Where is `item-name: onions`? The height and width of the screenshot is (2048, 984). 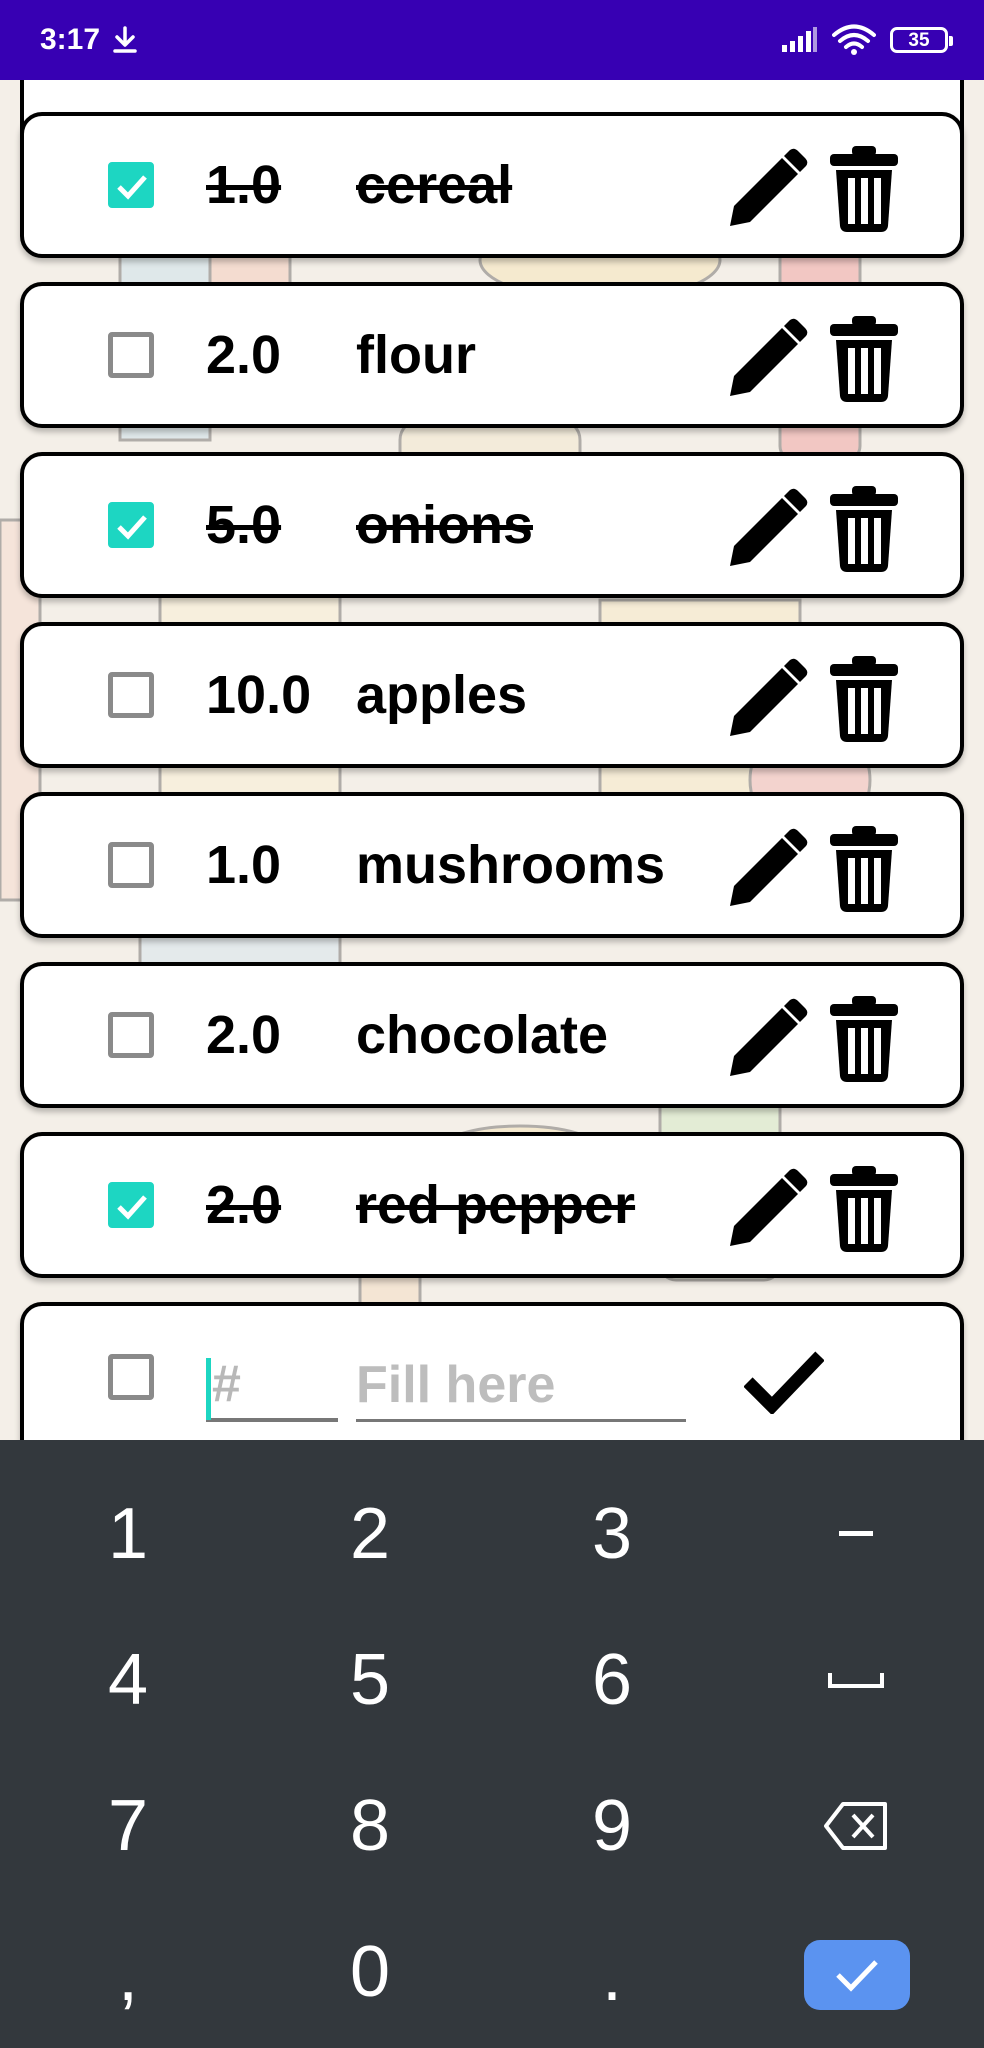 item-name: onions is located at coordinates (444, 525).